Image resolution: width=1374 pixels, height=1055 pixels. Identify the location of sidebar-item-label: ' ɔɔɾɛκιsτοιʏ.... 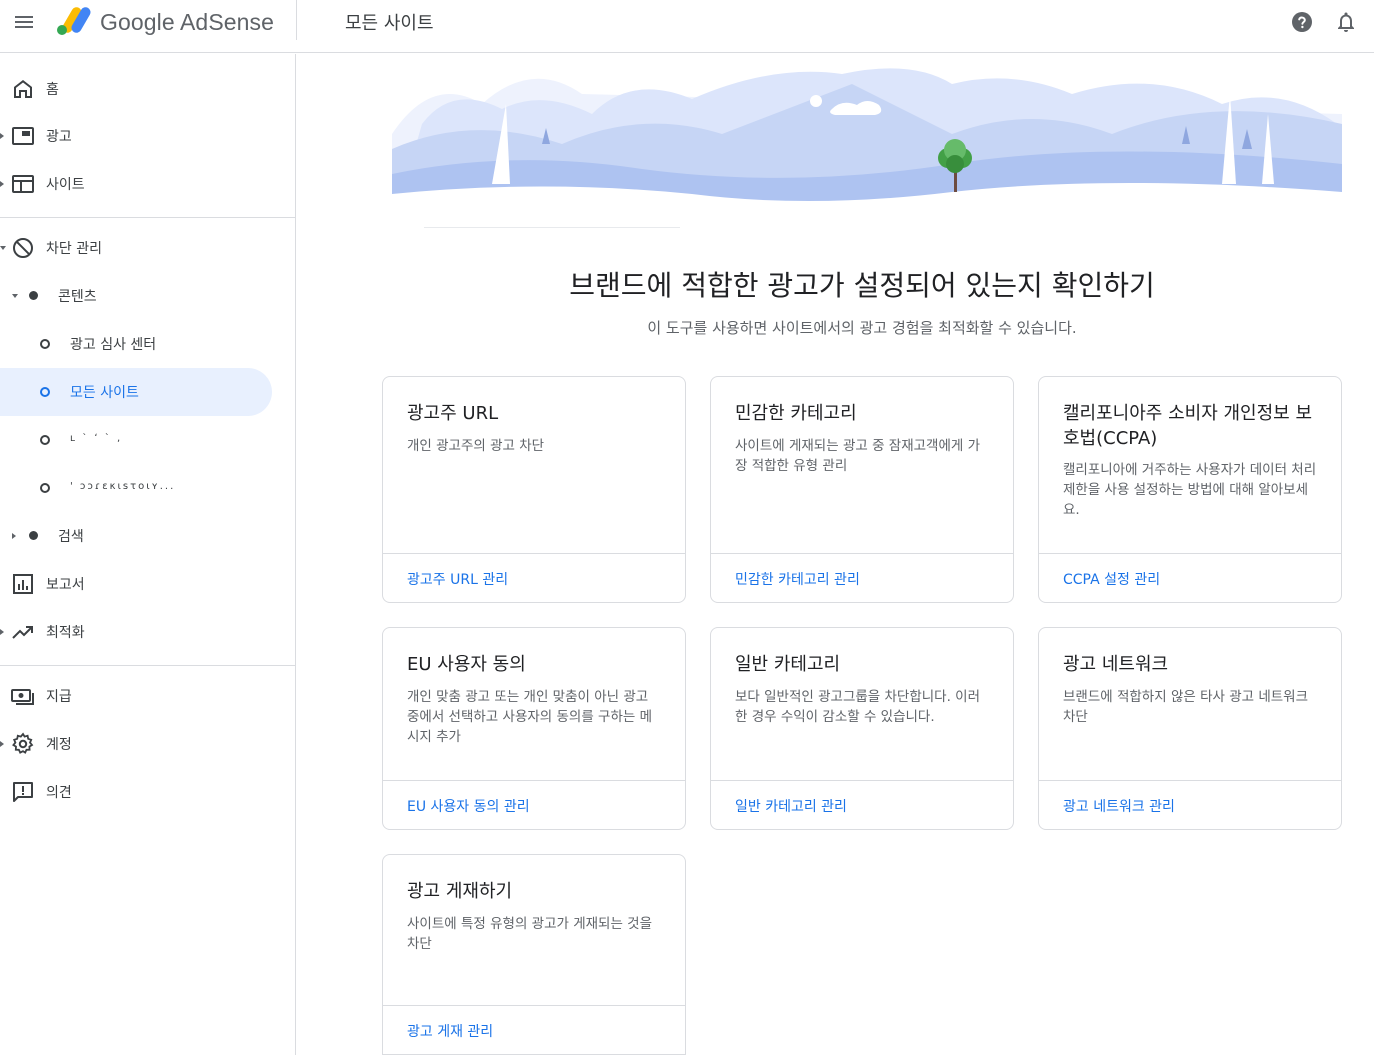
(123, 486).